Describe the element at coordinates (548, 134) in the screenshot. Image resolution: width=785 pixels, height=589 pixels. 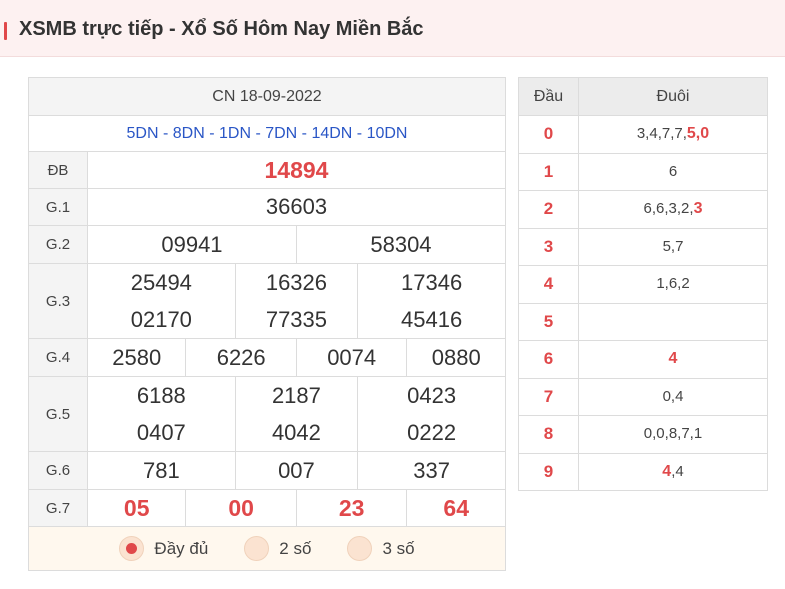
I see `loto-head-digit: 0` at that location.